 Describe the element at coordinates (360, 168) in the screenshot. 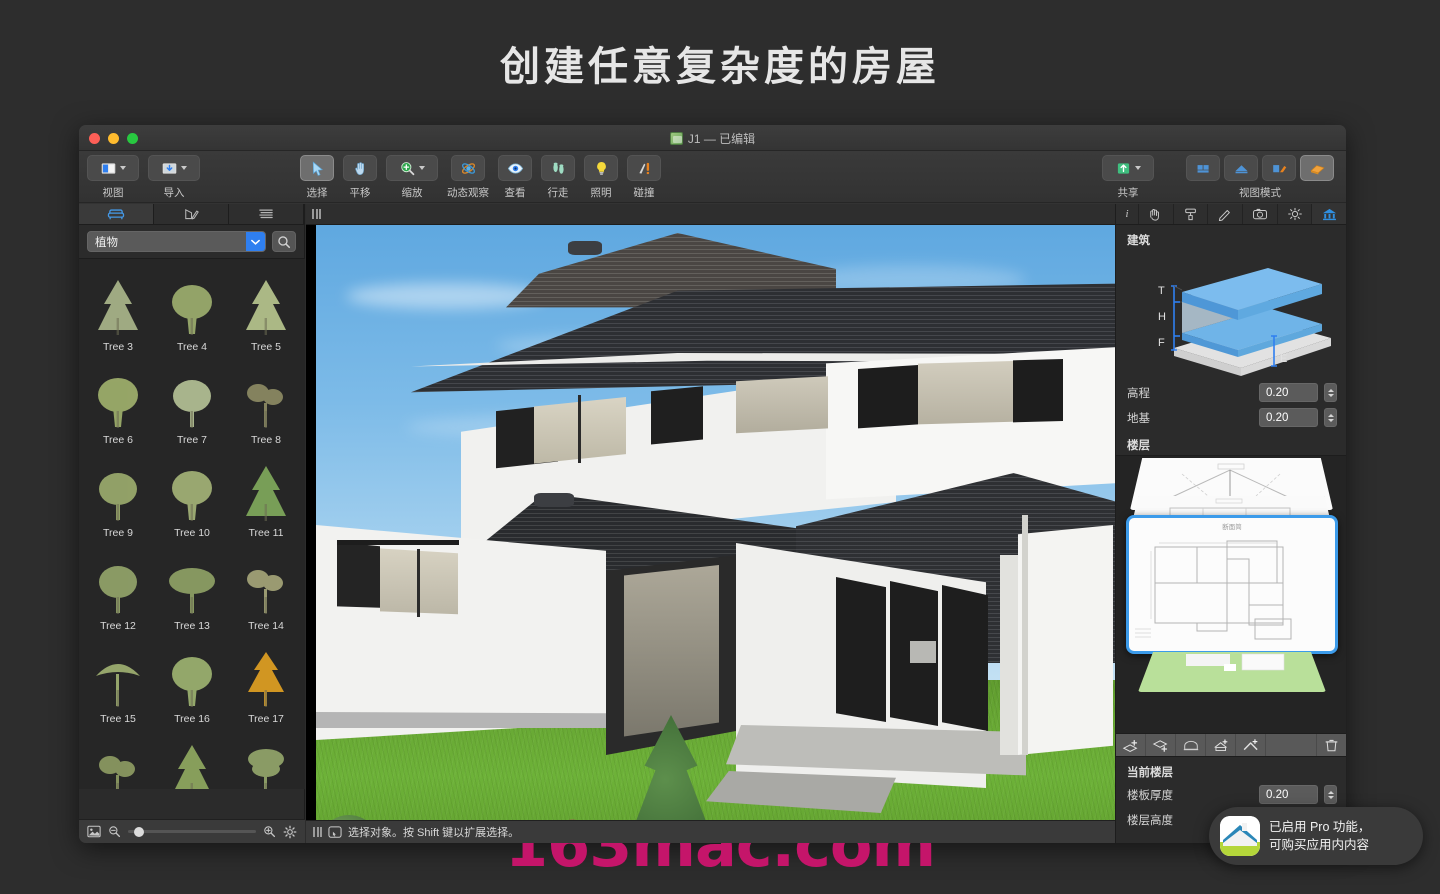

I see `pan-tool-button` at that location.